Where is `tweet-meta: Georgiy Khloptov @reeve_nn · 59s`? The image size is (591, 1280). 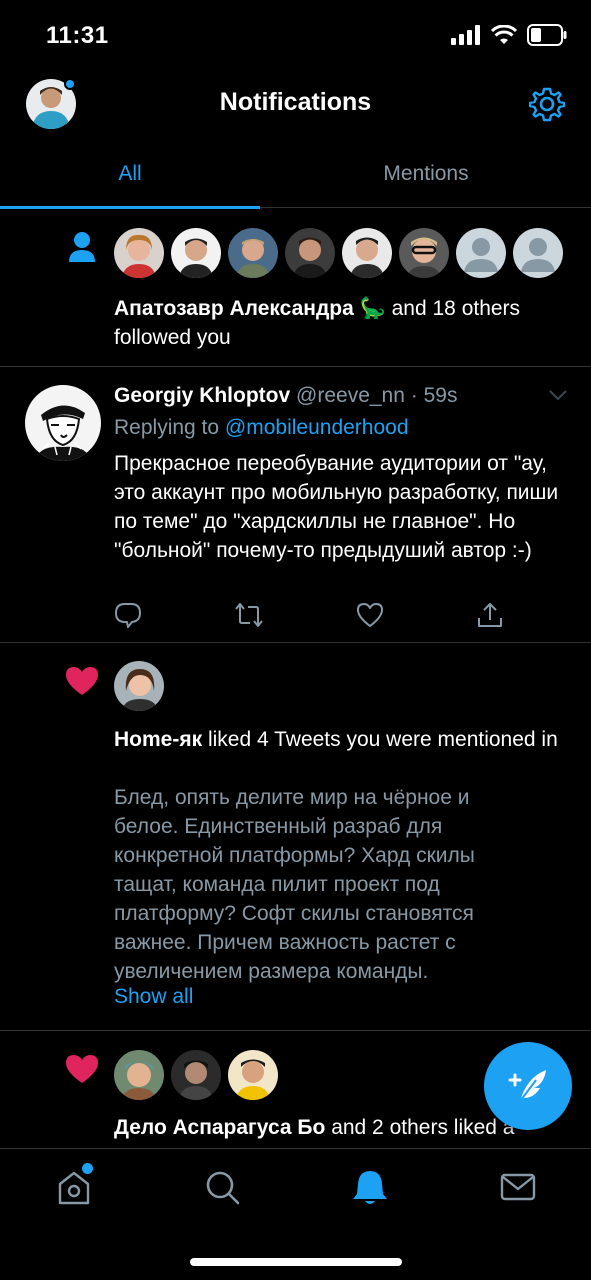
tweet-meta: Georgiy Khloptov @reeve_nn · 59s is located at coordinates (334, 395).